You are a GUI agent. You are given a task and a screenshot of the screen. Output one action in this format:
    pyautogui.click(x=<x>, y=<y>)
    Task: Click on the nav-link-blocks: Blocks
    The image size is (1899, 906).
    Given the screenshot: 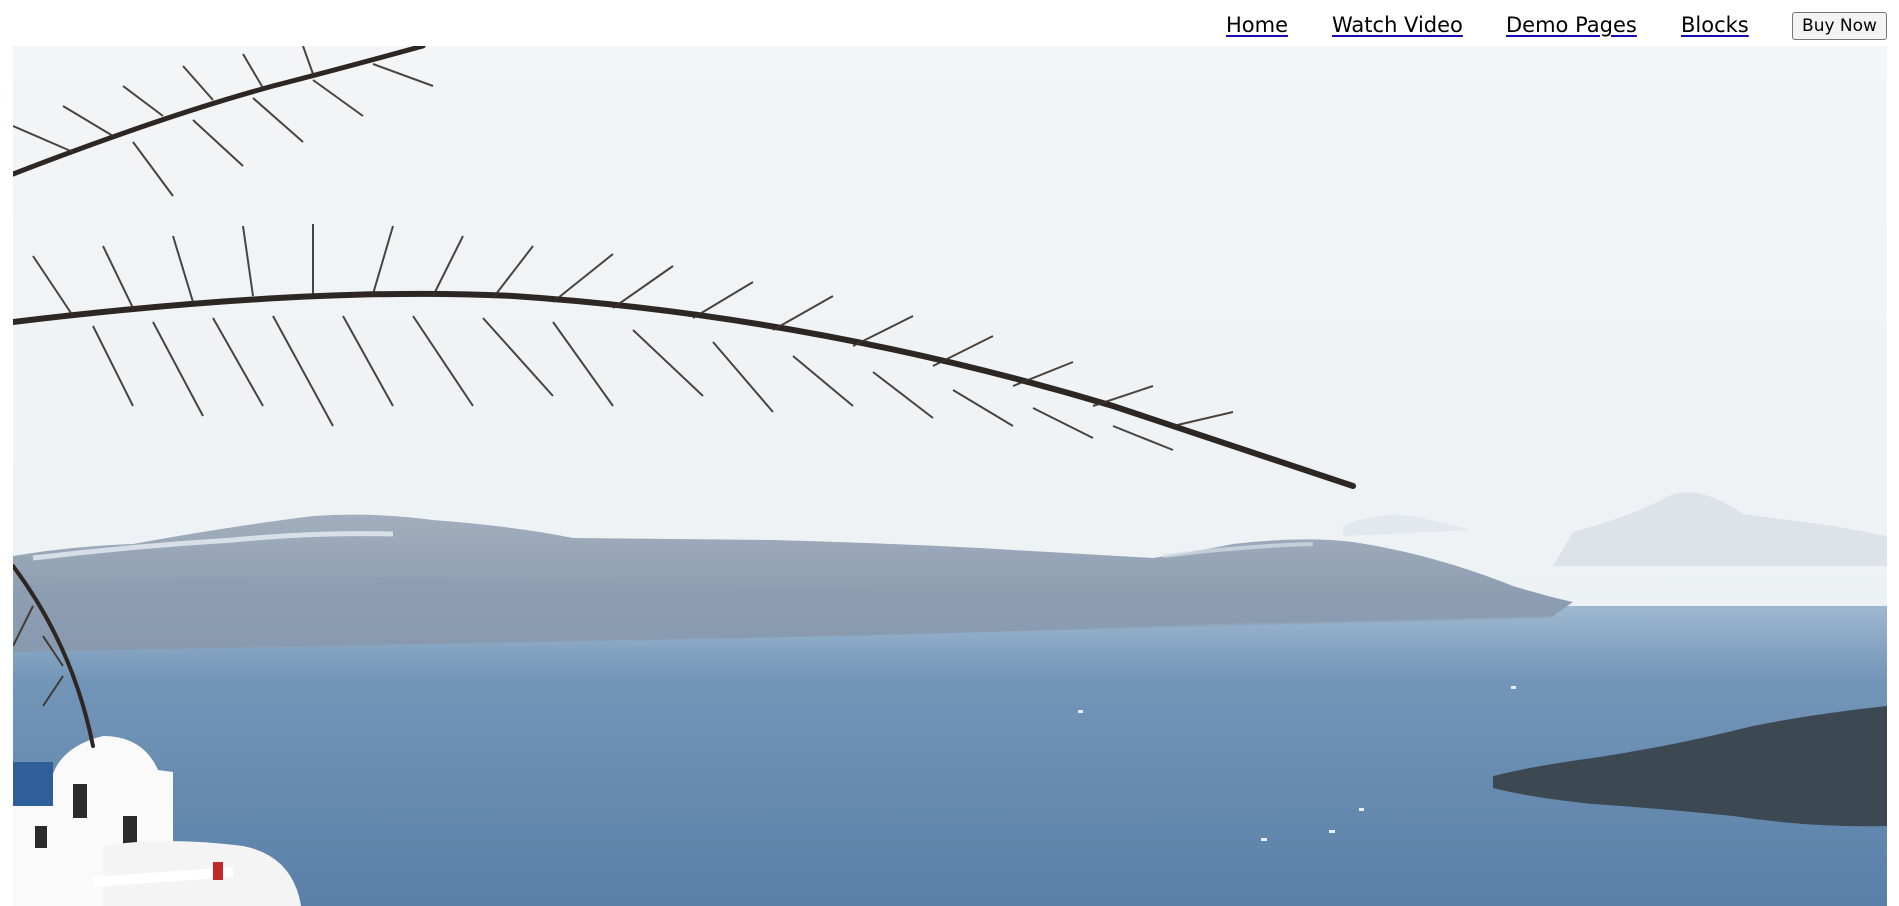 What is the action you would take?
    pyautogui.click(x=1715, y=25)
    